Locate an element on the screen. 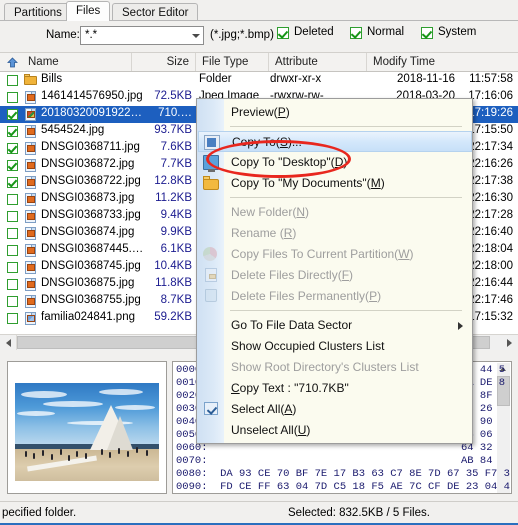  row-file-name: DNSGI036872.jpg is located at coordinates (88, 164).